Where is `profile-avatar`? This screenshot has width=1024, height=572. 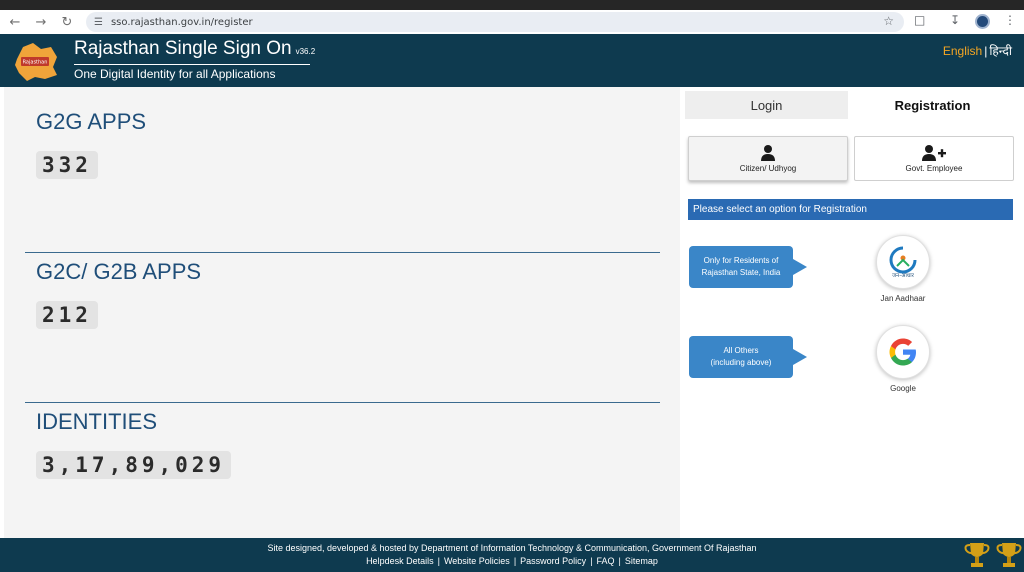 profile-avatar is located at coordinates (982, 21).